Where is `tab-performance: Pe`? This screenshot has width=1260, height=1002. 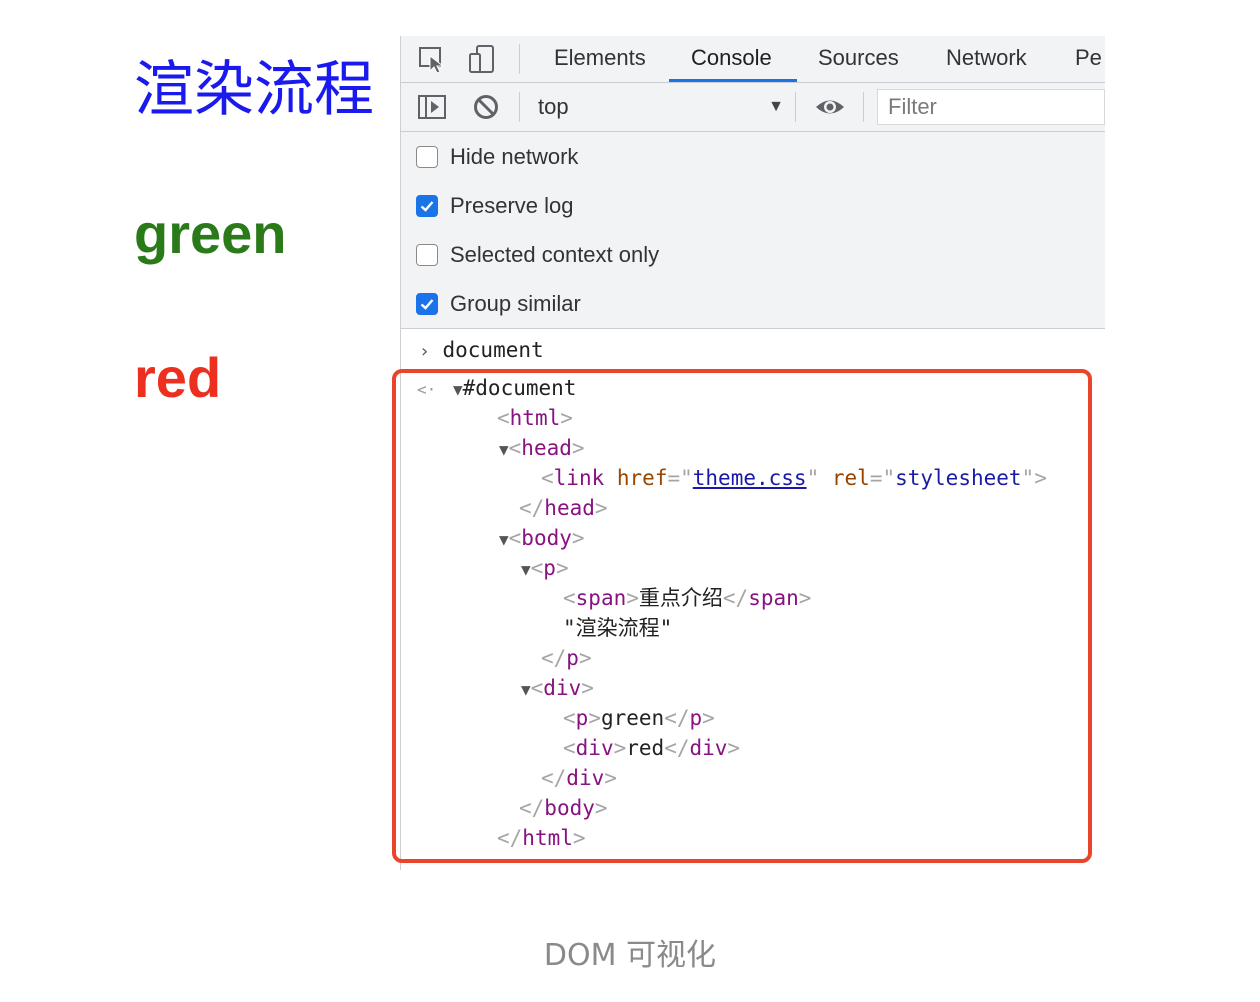 tab-performance: Pe is located at coordinates (1088, 59).